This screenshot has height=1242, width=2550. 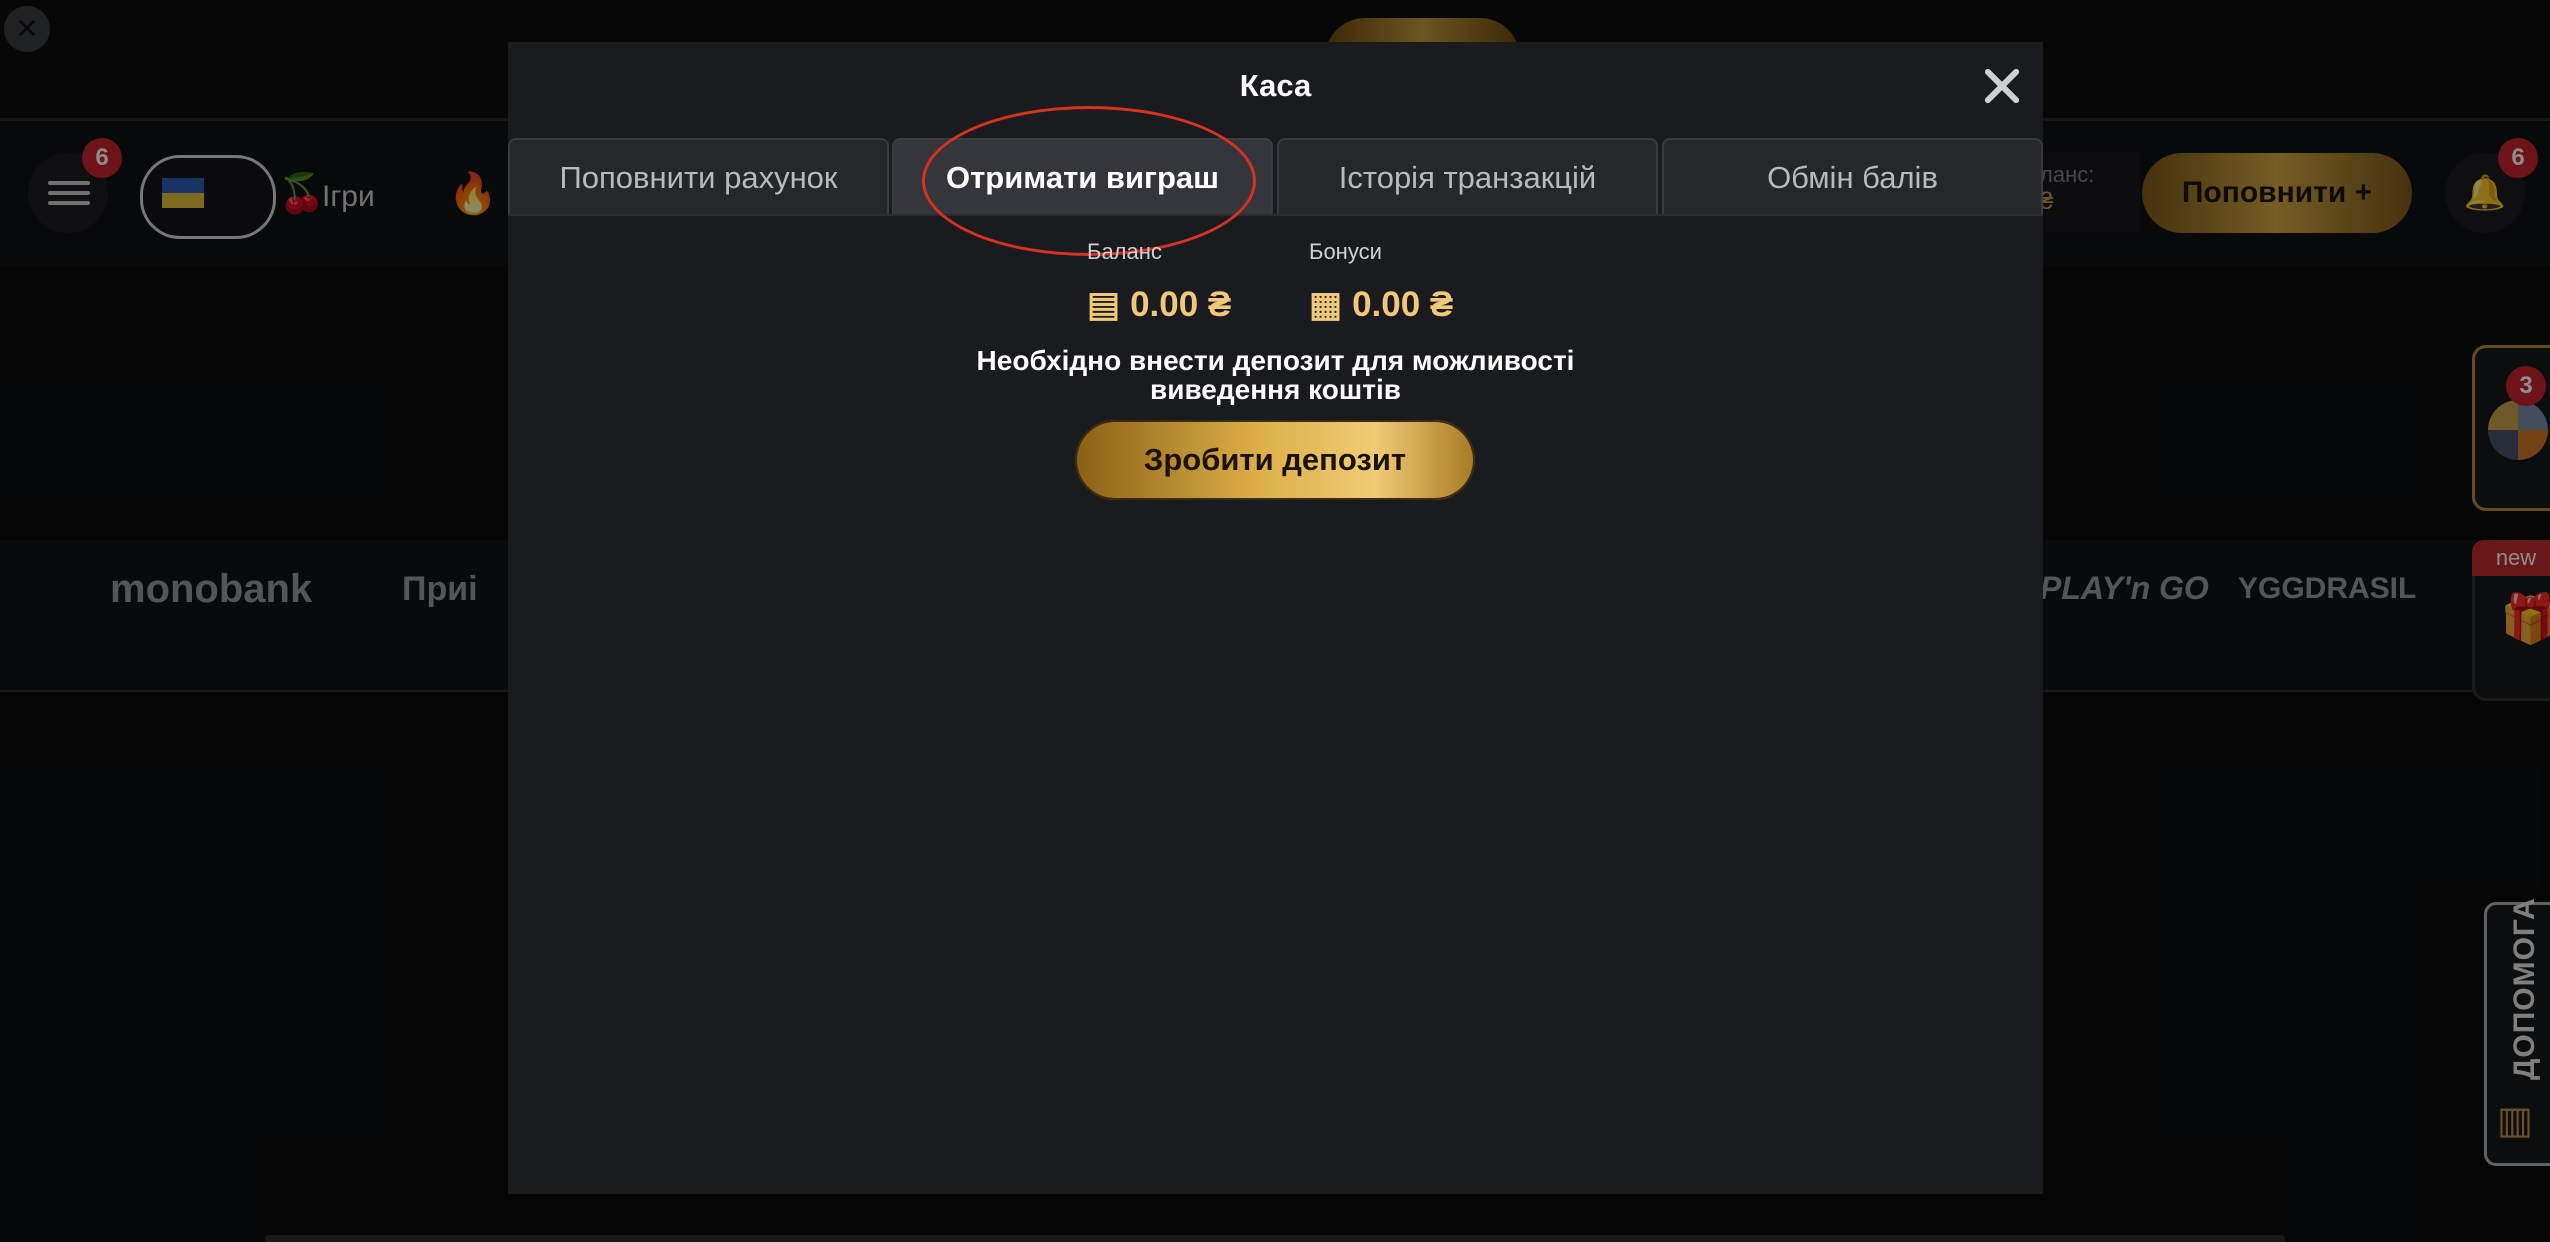 I want to click on balance-amount: 0.00 ₴, so click(x=1181, y=304).